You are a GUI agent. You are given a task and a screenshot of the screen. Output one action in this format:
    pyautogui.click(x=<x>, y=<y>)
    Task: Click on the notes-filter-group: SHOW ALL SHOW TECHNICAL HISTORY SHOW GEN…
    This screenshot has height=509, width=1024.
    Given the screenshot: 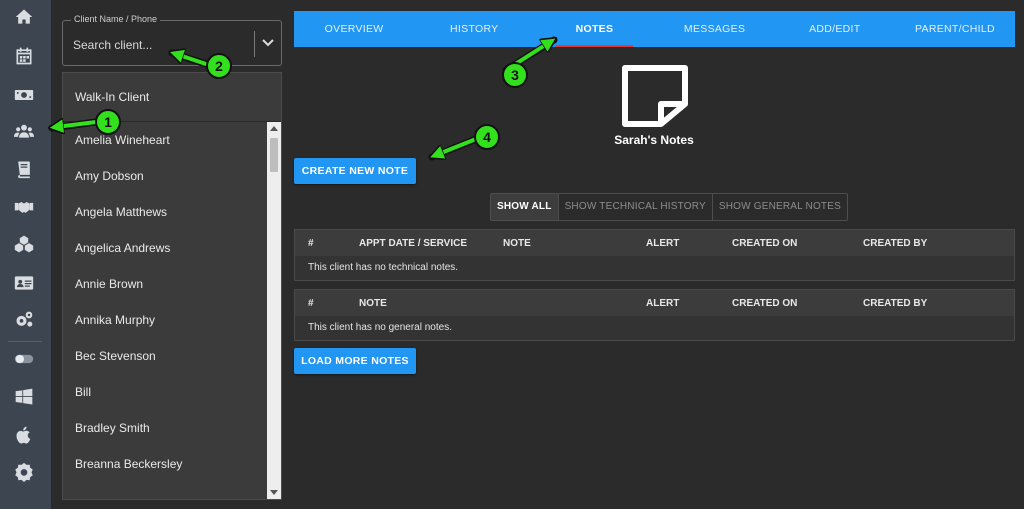 What is the action you would take?
    pyautogui.click(x=669, y=207)
    